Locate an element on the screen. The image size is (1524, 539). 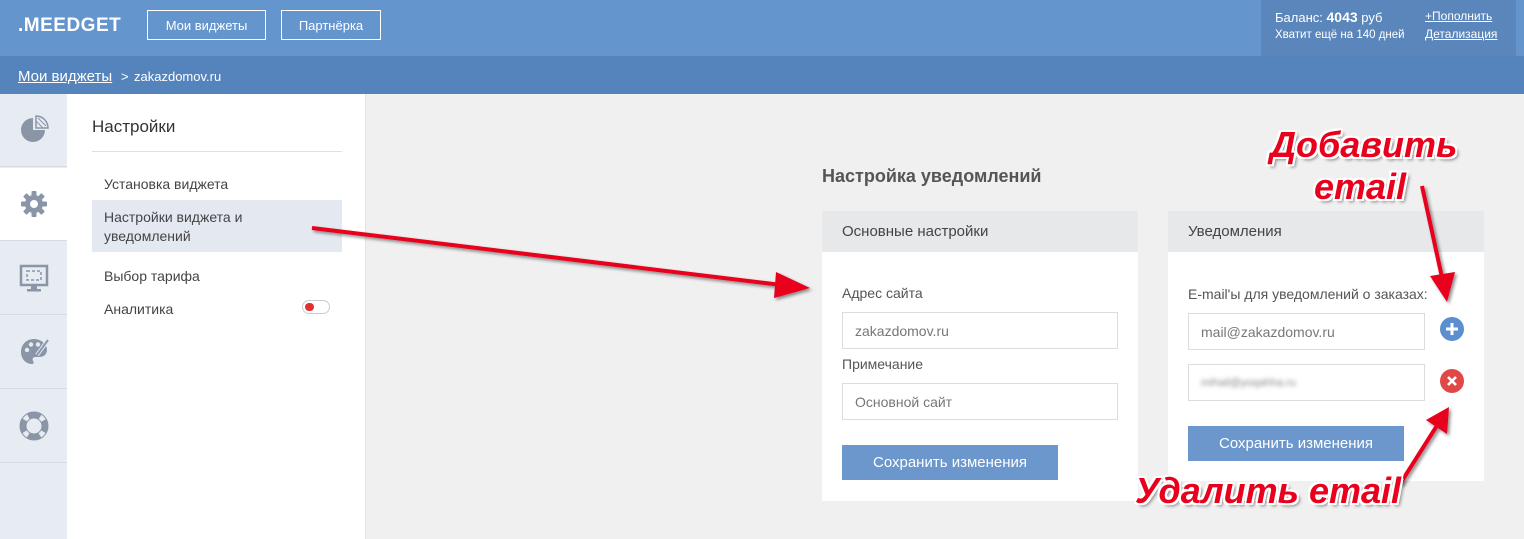
site-input: zakazdomov.ru is located at coordinates (980, 330).